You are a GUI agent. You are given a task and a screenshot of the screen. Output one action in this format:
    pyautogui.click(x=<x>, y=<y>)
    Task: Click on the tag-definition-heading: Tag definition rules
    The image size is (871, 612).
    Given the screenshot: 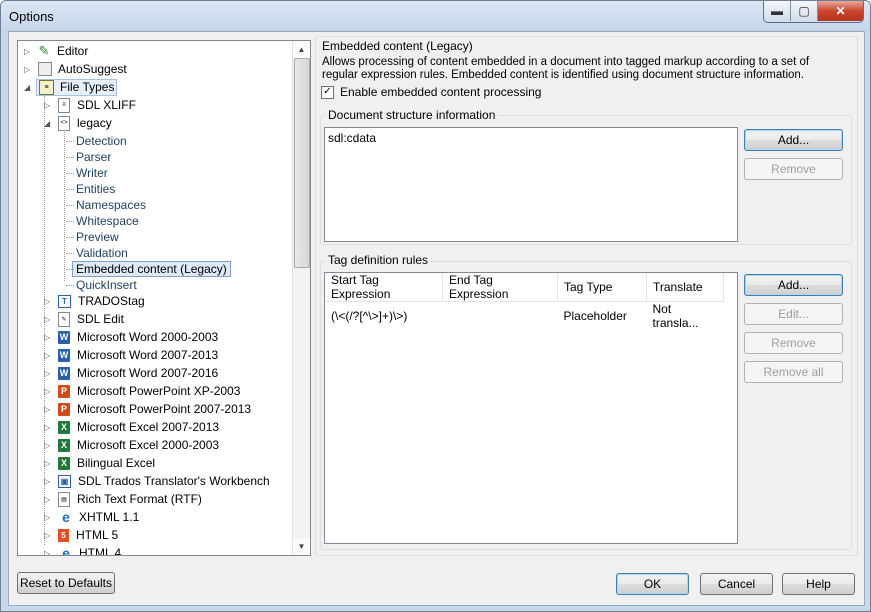 What is the action you would take?
    pyautogui.click(x=378, y=260)
    